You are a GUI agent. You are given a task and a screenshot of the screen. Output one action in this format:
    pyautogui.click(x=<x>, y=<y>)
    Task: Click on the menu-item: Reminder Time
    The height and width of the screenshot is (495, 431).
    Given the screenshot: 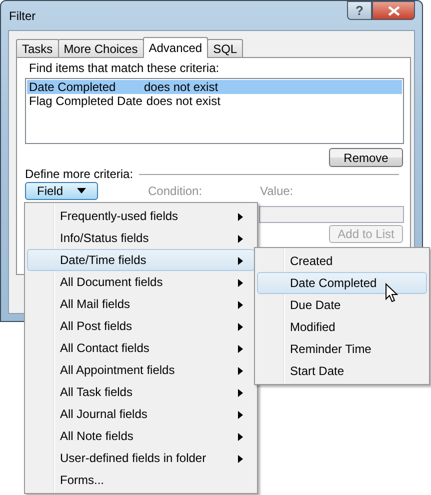 What is the action you would take?
    pyautogui.click(x=342, y=349)
    